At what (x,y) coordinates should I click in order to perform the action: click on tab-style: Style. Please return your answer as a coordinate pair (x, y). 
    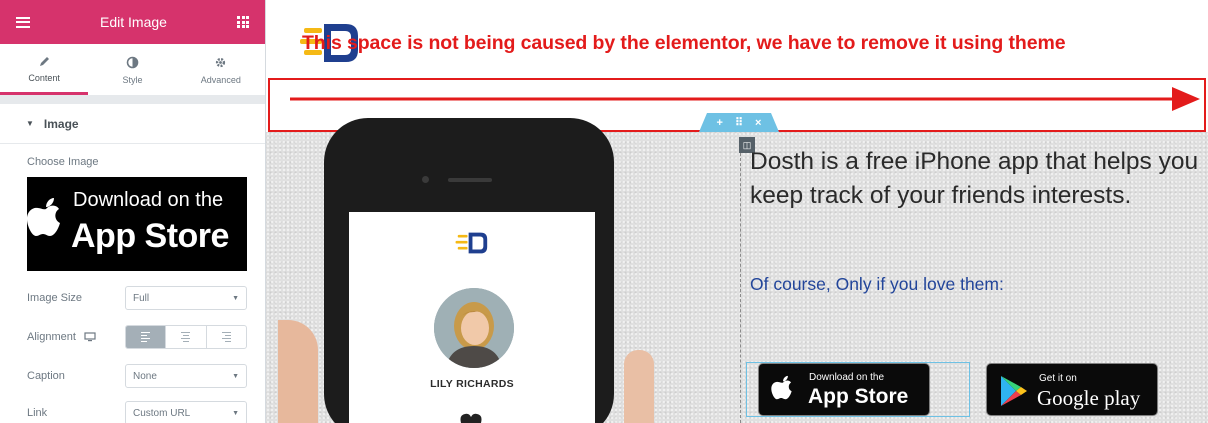
    Looking at the image, I should click on (132, 69).